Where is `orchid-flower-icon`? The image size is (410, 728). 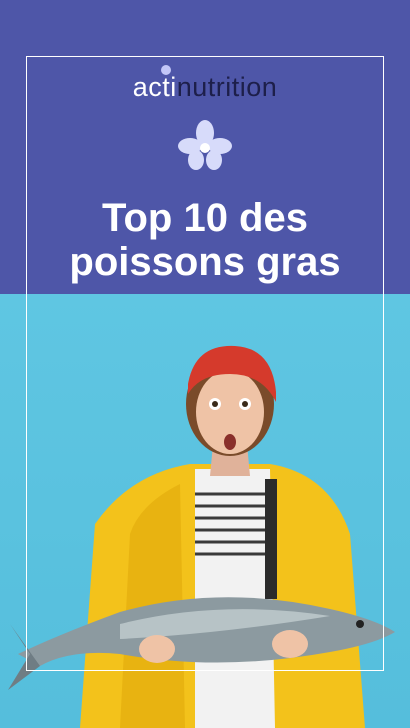
orchid-flower-icon is located at coordinates (205, 145).